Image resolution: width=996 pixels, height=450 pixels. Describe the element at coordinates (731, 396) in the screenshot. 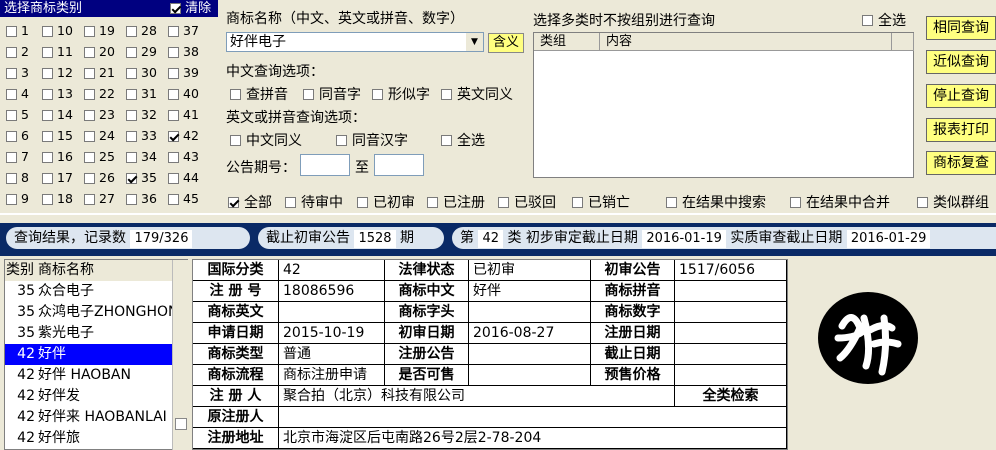

I see `all-class-search-button: 全类检索` at that location.